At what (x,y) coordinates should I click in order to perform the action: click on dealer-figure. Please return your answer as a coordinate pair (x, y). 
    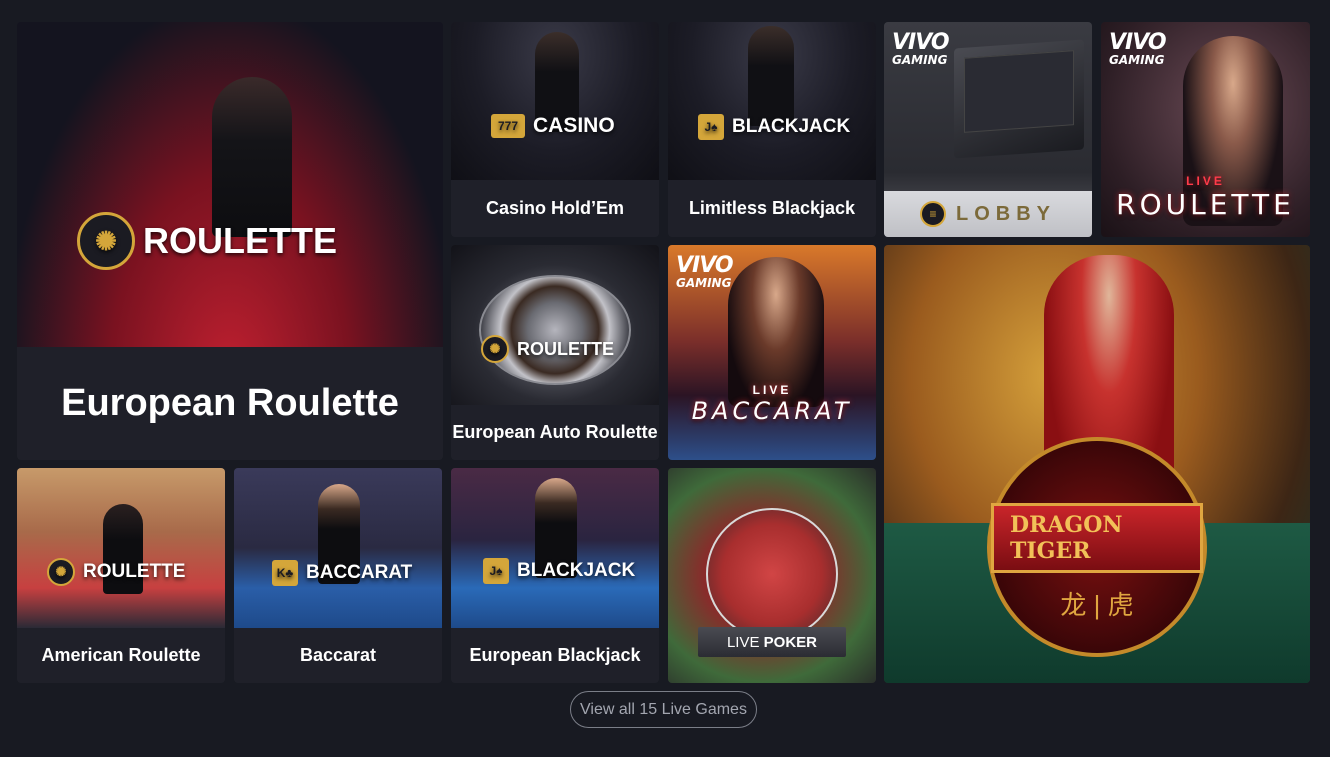
    Looking at the image, I should click on (771, 76).